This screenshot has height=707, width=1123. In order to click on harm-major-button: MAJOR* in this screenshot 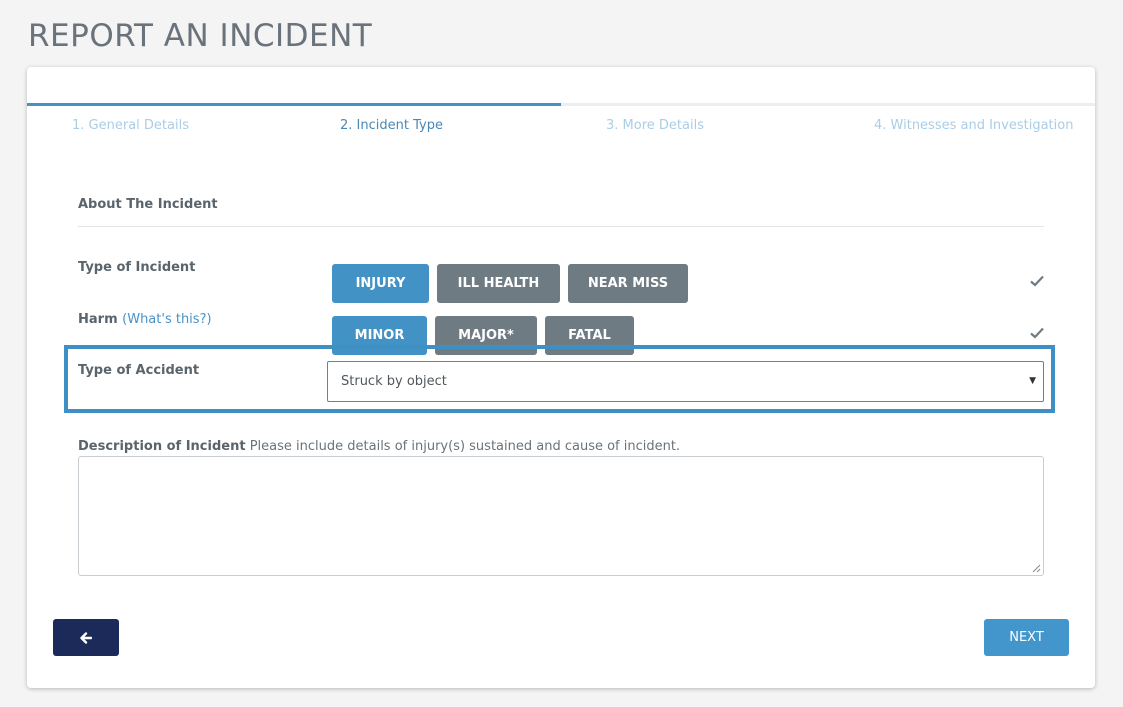, I will do `click(486, 335)`.